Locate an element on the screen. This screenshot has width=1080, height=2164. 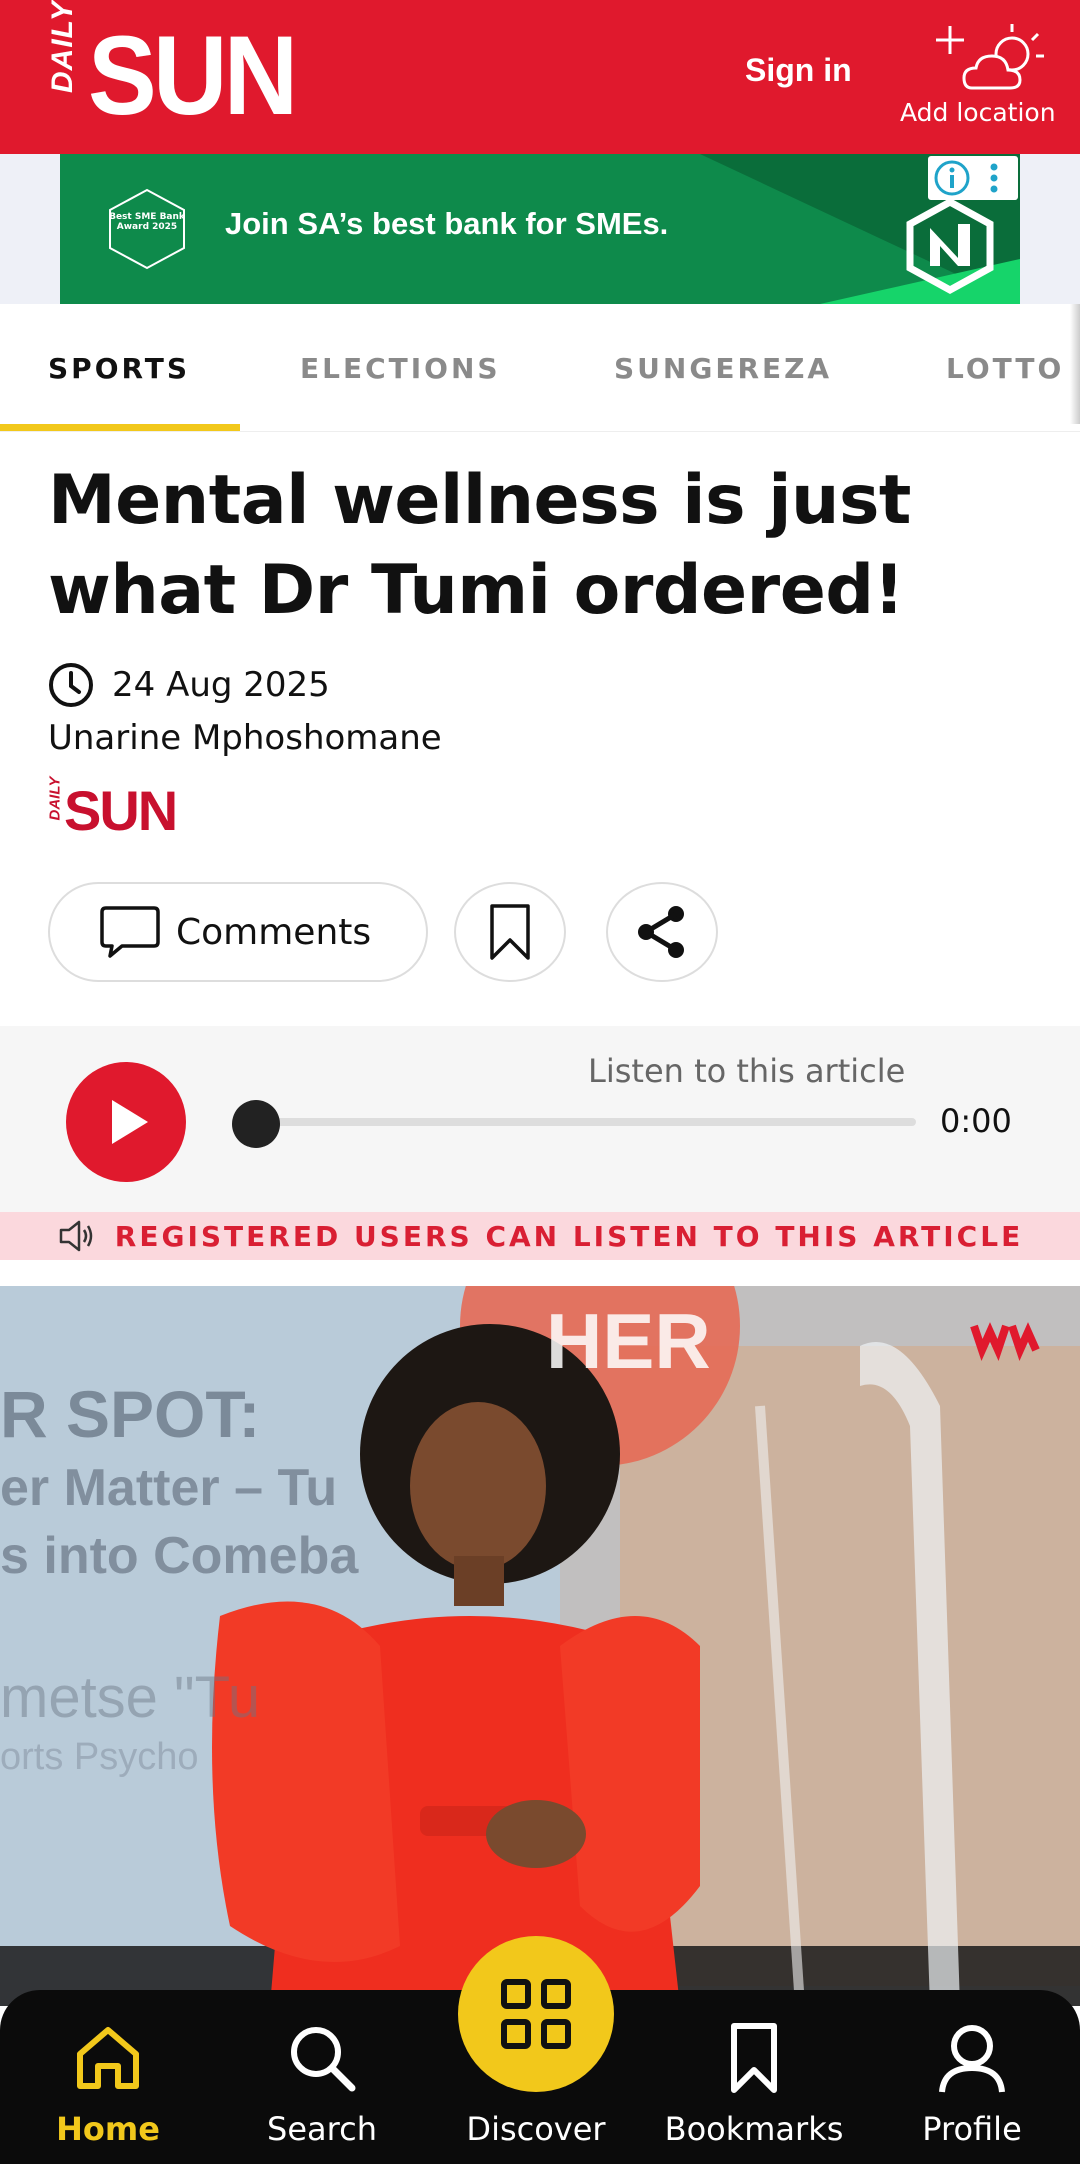
bookmark-button is located at coordinates (510, 932).